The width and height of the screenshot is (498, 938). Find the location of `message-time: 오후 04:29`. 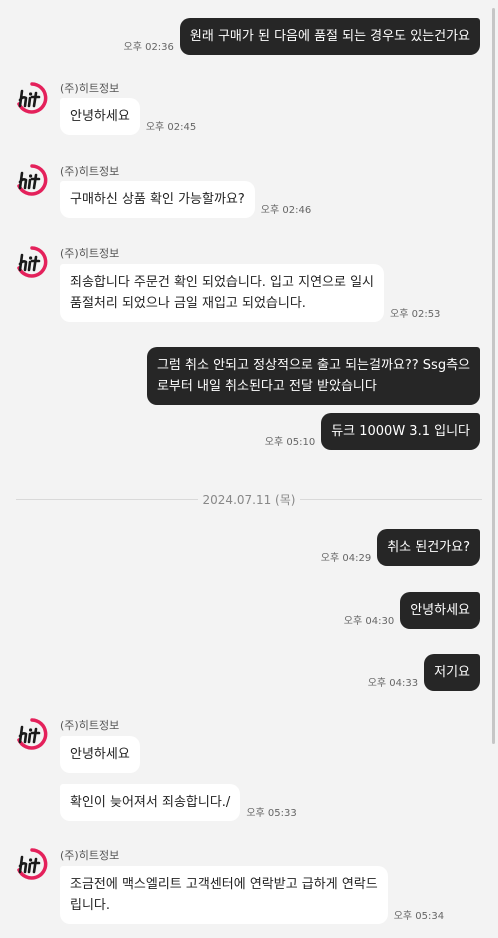

message-time: 오후 04:29 is located at coordinates (346, 558).